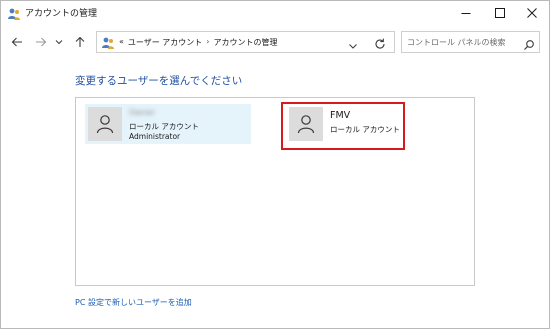 This screenshot has width=550, height=329. Describe the element at coordinates (155, 136) in the screenshot. I see `account-role: Administrator` at that location.